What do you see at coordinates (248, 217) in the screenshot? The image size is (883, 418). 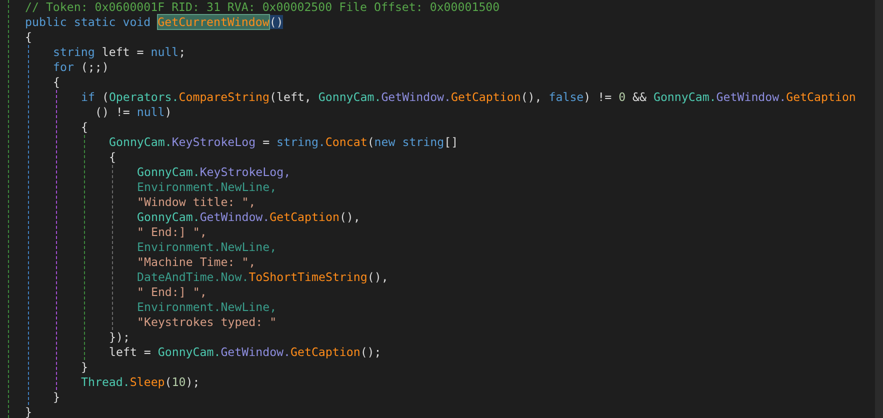 I see `code-line: GonnyCam.GetWindow.GetCaption(),` at bounding box center [248, 217].